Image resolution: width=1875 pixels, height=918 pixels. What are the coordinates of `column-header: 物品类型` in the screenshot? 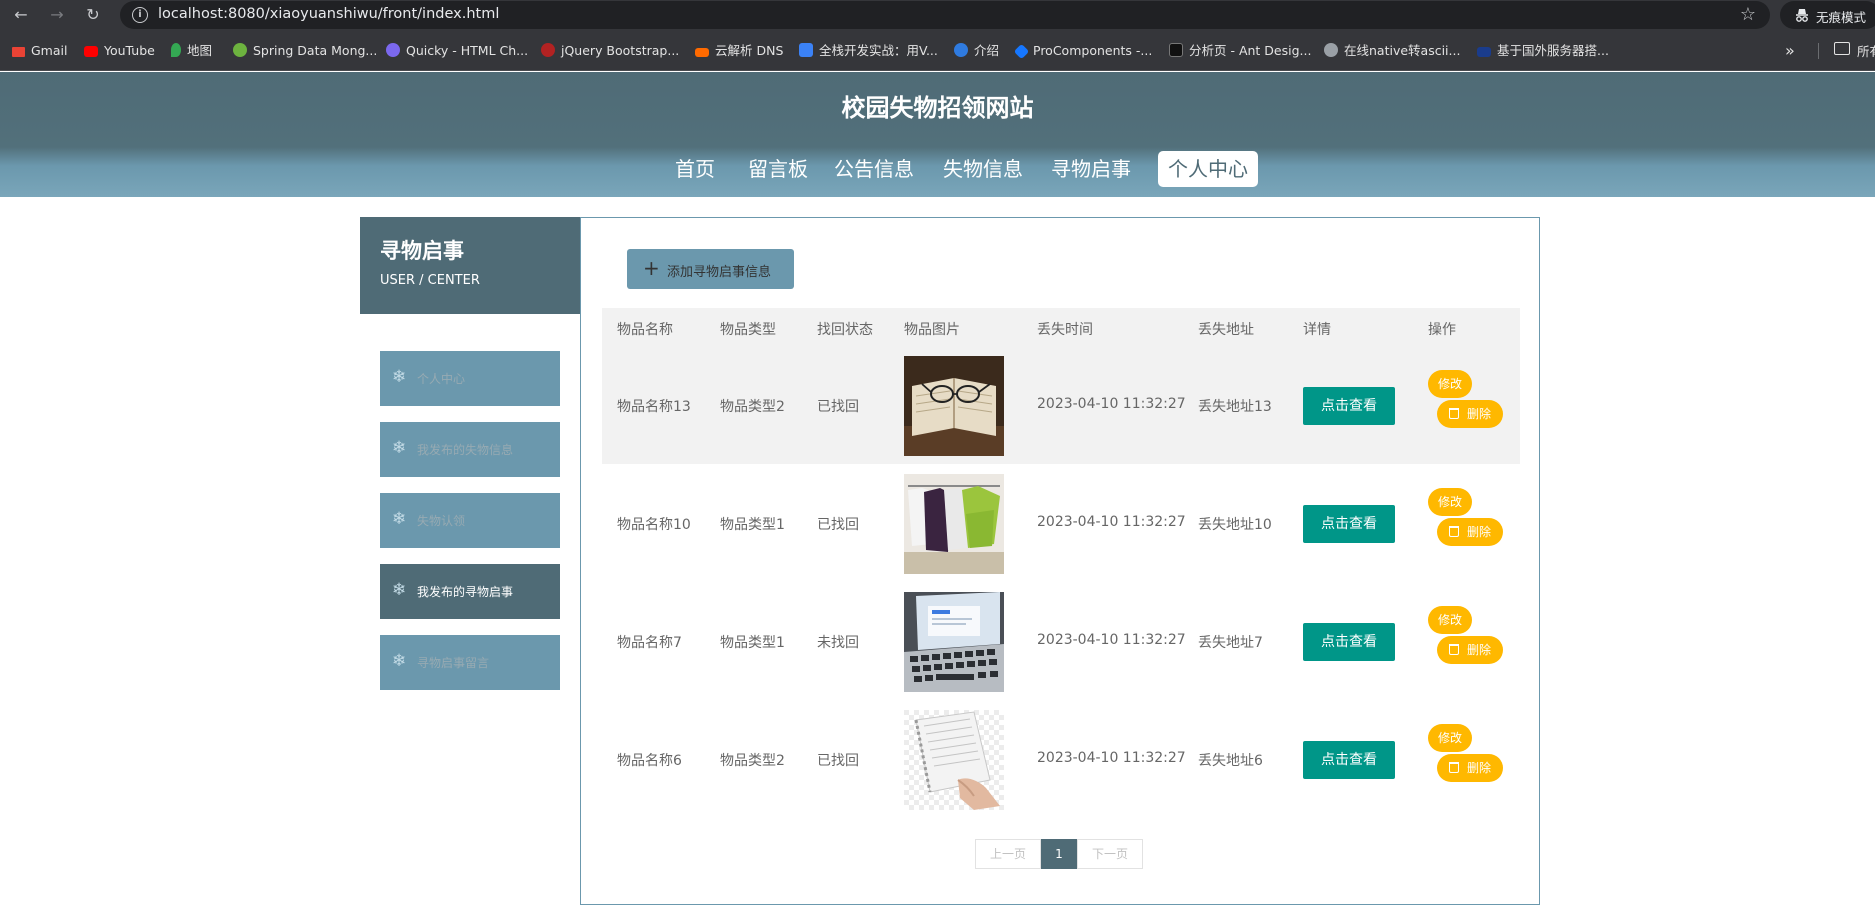 It's located at (748, 330).